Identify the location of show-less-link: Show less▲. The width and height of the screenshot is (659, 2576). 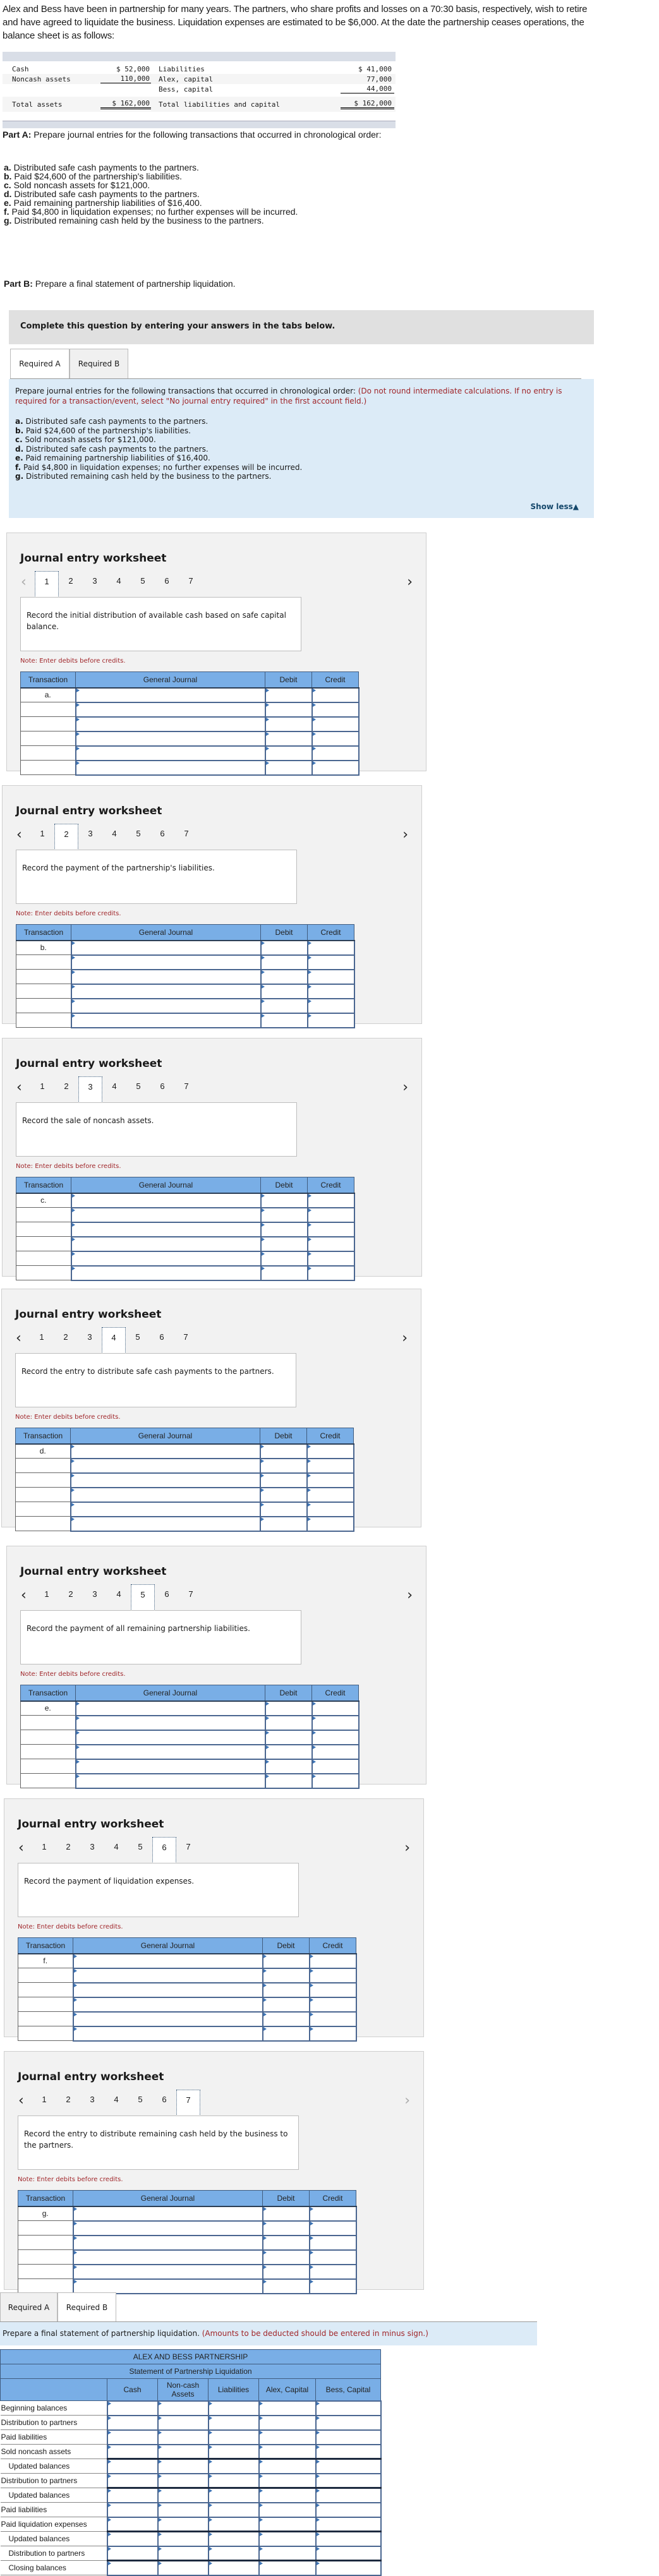
(555, 507).